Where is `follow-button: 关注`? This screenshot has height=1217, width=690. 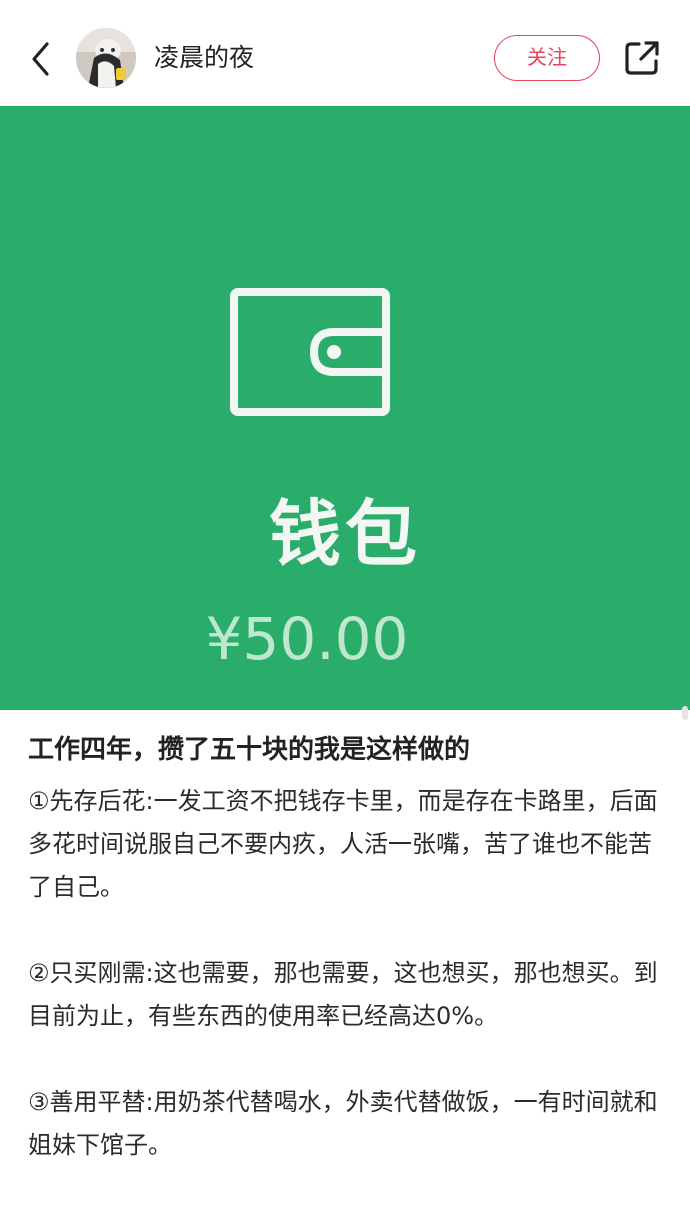
follow-button: 关注 is located at coordinates (547, 58).